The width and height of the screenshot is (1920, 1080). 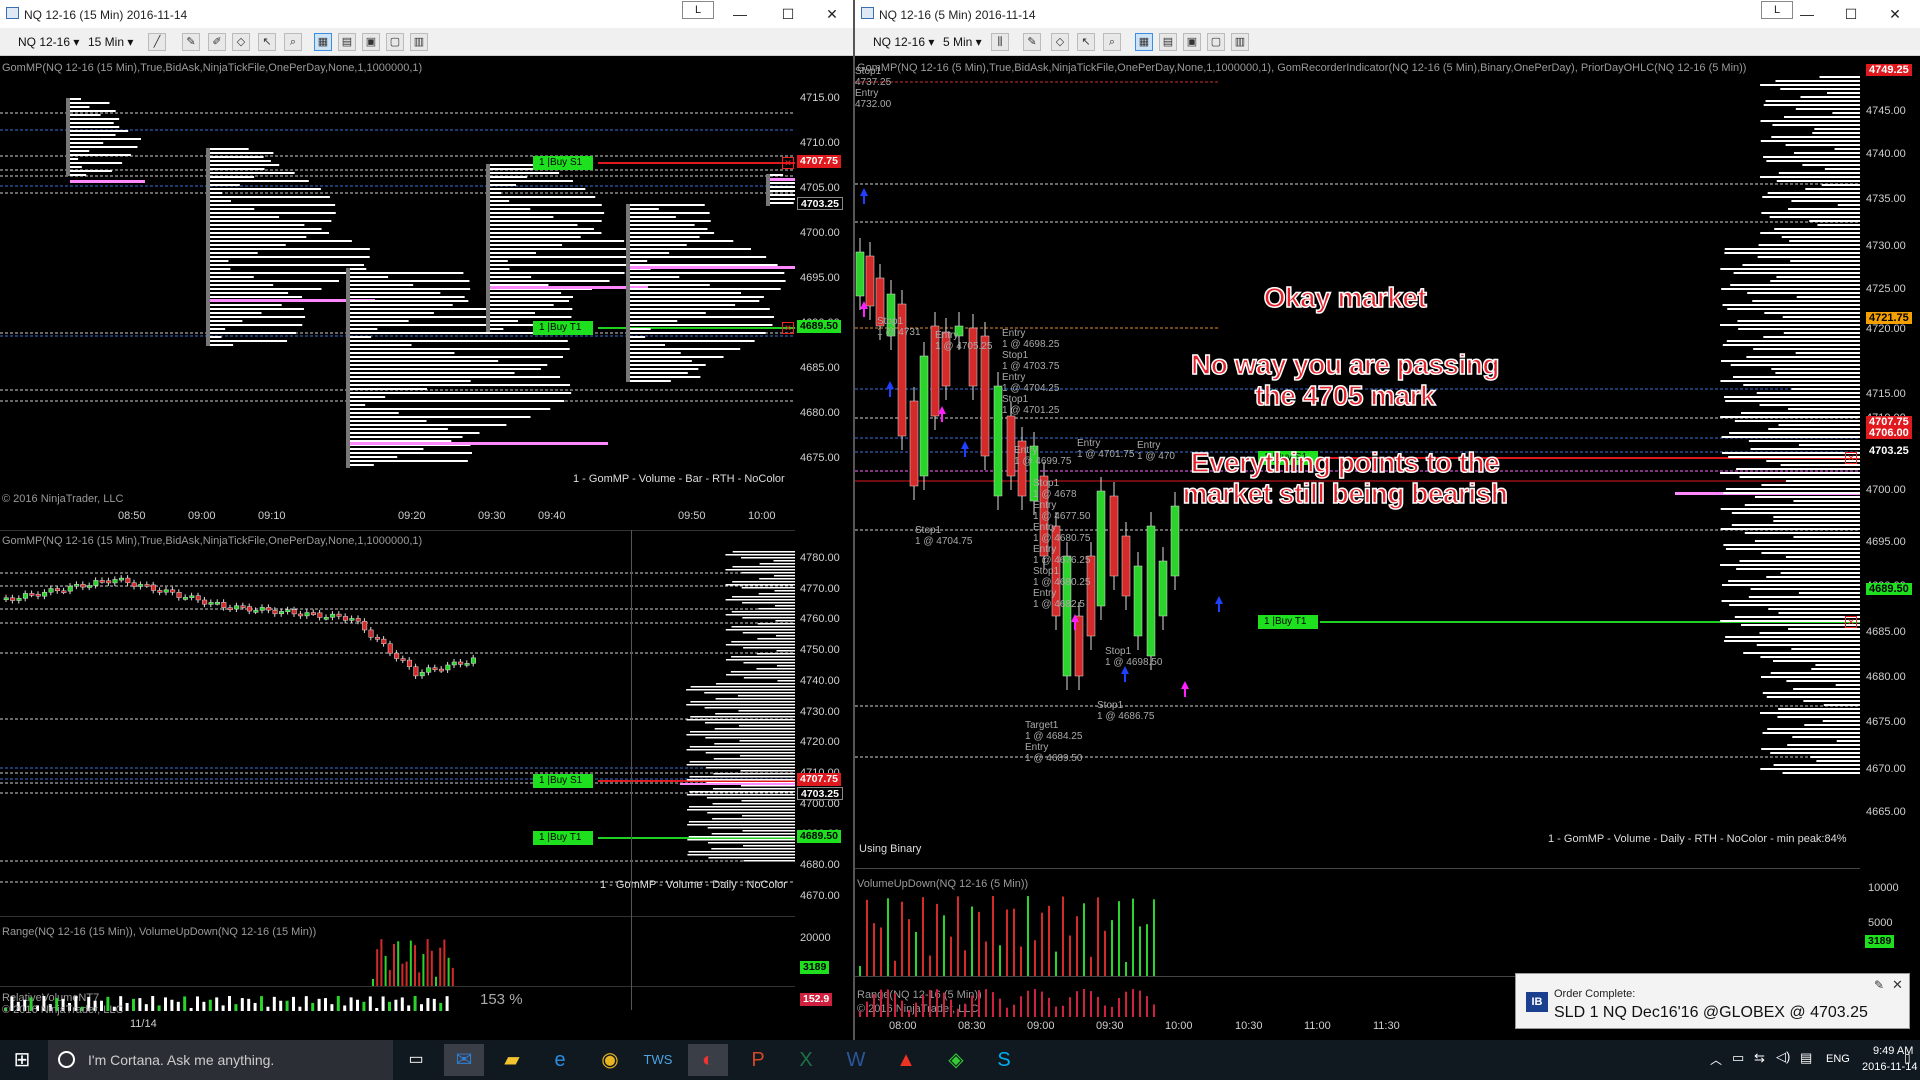 What do you see at coordinates (1738, 1058) in the screenshot?
I see `tray-network-icon: ▭` at bounding box center [1738, 1058].